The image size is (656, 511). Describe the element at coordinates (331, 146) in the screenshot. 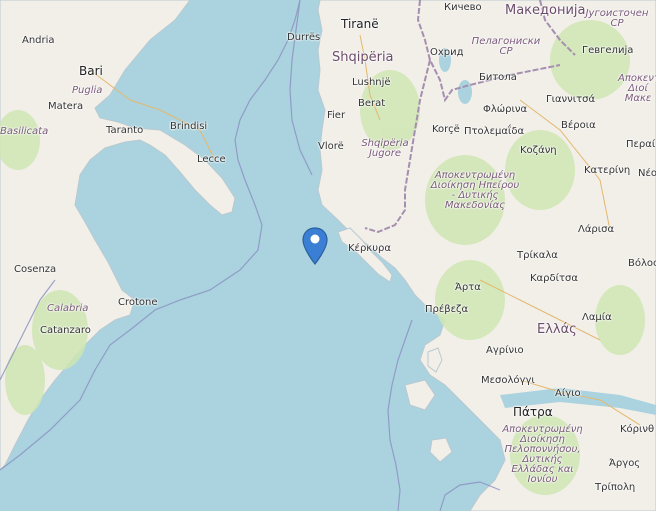

I see `city-vlore: Vlorë` at that location.